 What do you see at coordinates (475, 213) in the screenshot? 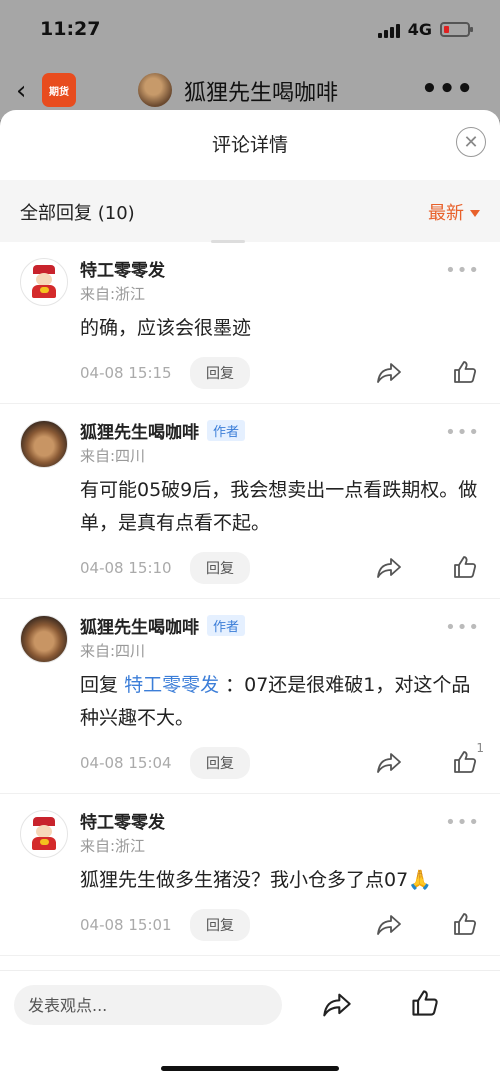
I see `caret-down-icon` at bounding box center [475, 213].